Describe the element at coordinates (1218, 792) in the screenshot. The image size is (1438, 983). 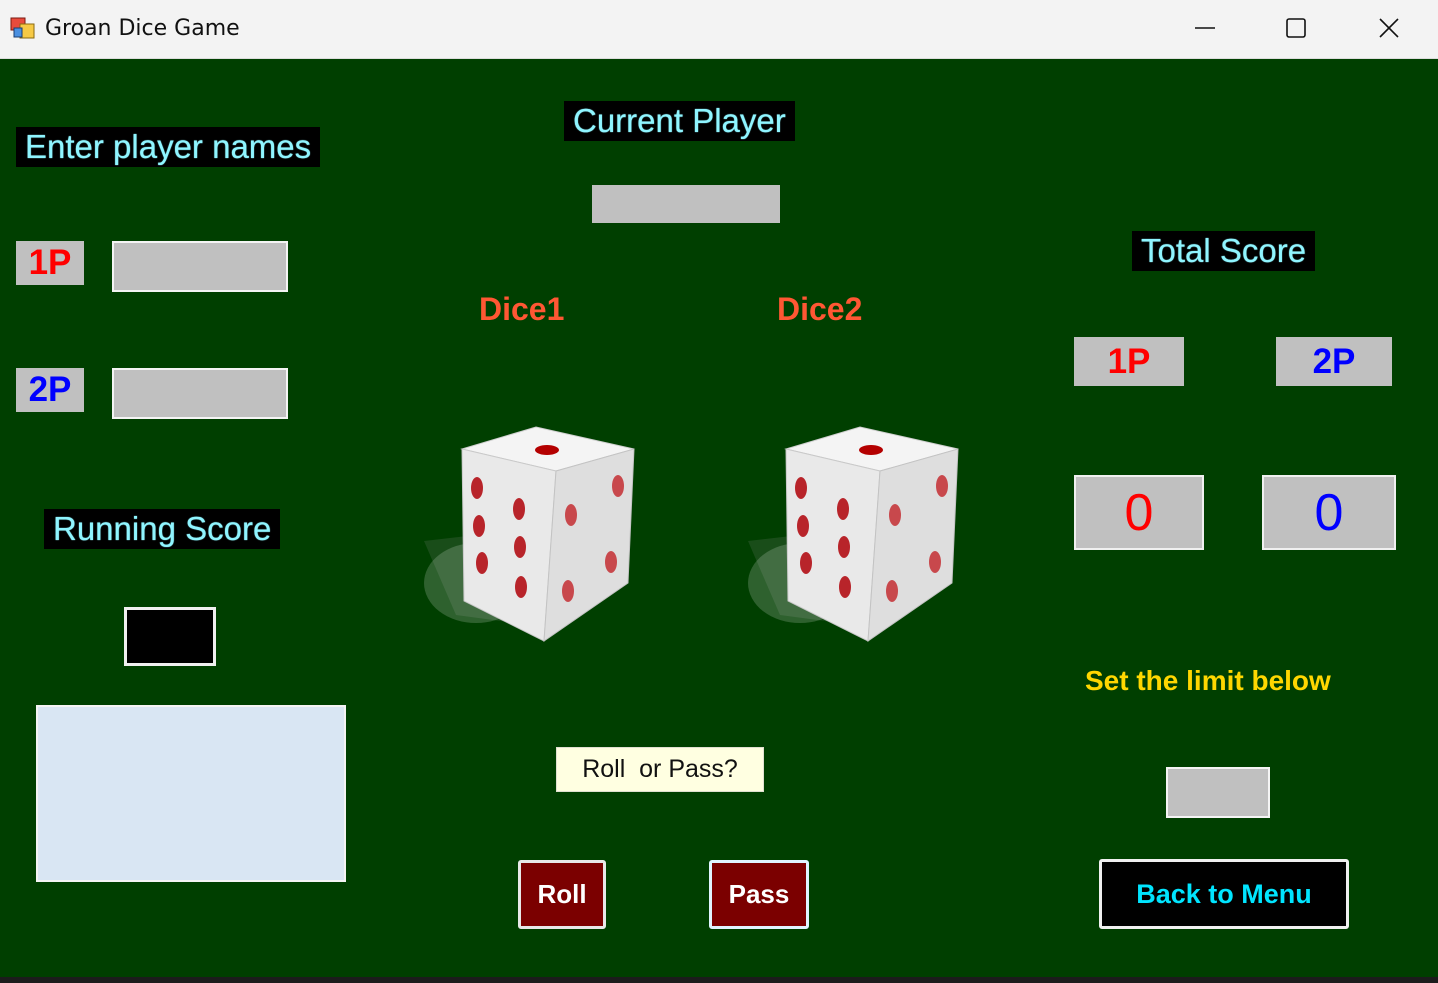
I see `score-limit-input` at that location.